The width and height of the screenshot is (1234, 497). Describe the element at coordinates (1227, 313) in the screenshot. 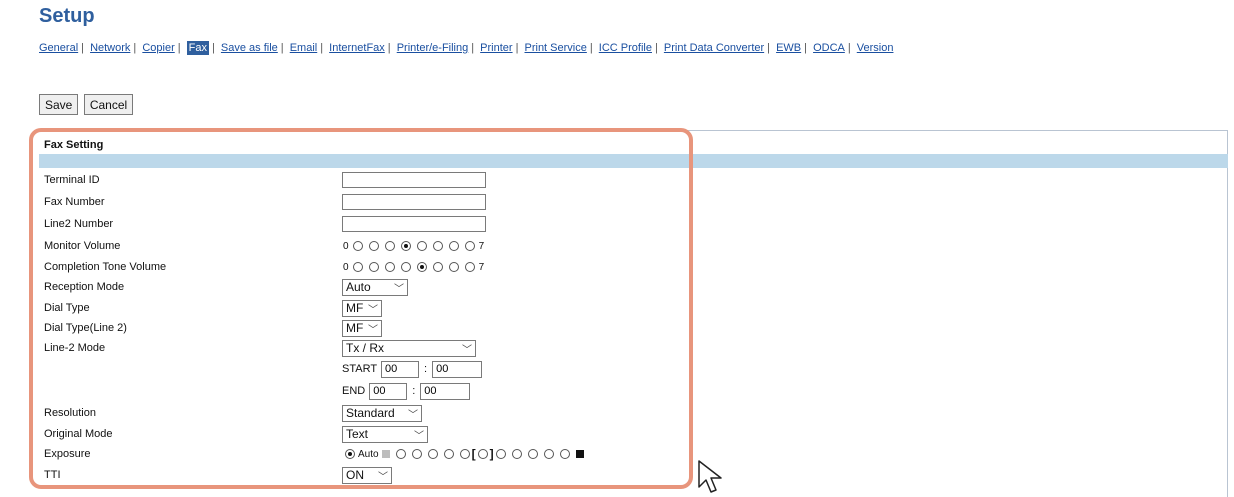

I see `panel-border-right` at that location.